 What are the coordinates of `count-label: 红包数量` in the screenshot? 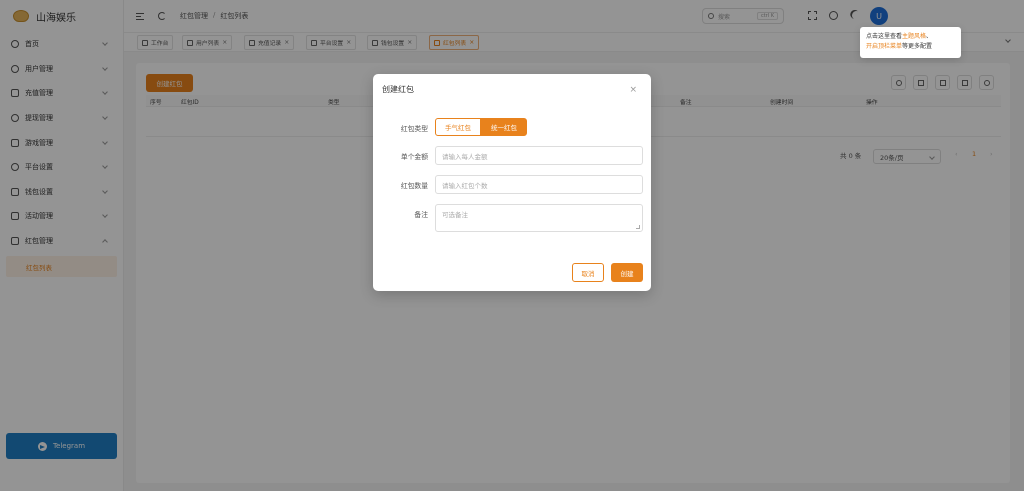 It's located at (414, 186).